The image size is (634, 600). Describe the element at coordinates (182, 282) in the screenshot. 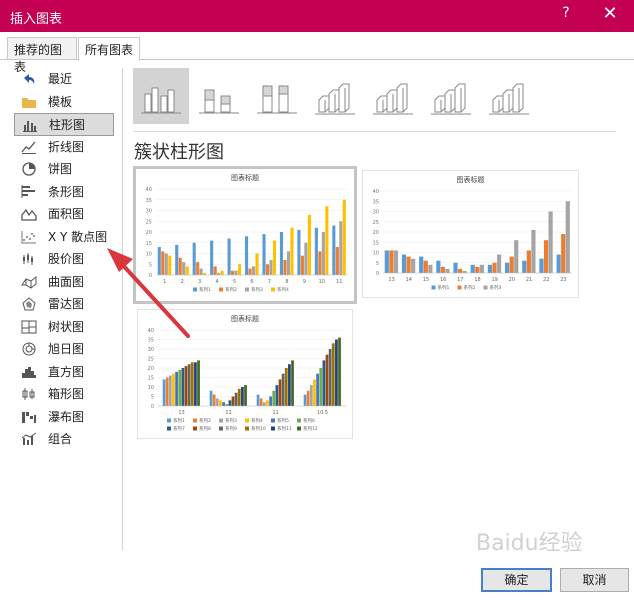

I see `x-tick-label: 2` at that location.